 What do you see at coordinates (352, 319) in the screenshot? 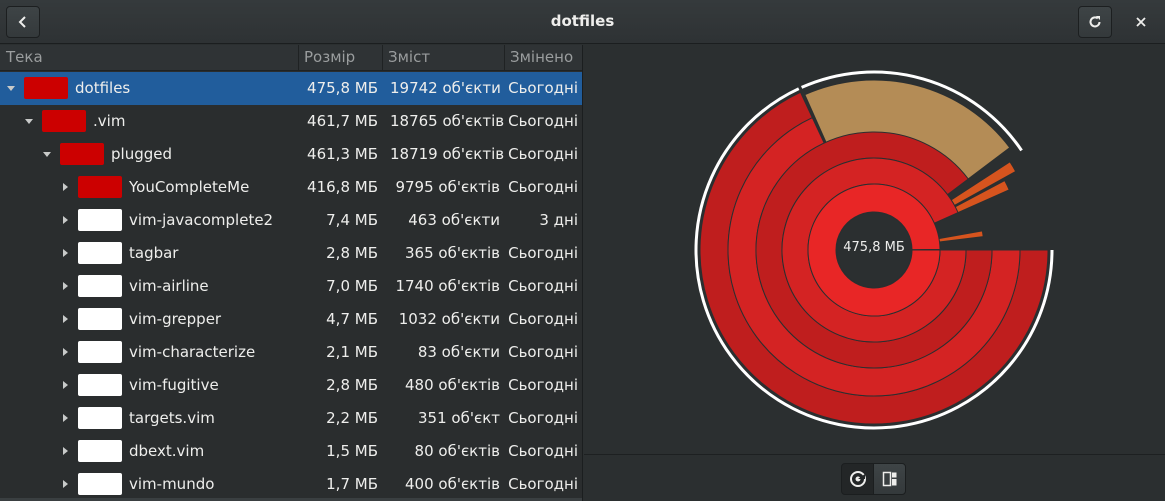
I see `folder-size: 4,7 МБ` at bounding box center [352, 319].